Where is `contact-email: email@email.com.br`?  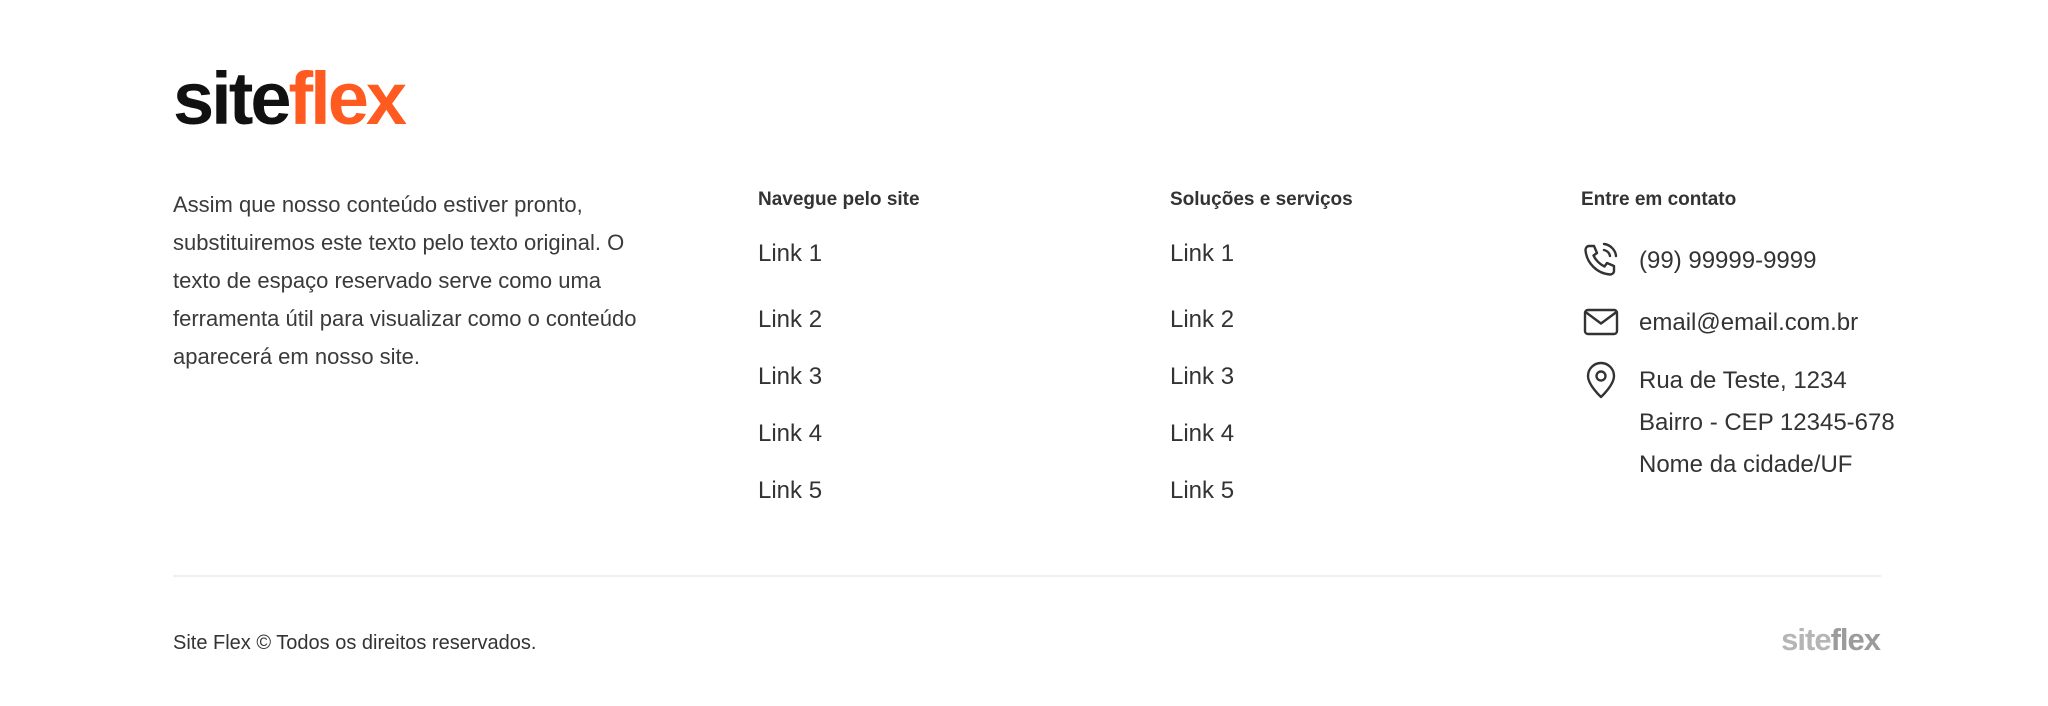
contact-email: email@email.com.br is located at coordinates (1738, 323).